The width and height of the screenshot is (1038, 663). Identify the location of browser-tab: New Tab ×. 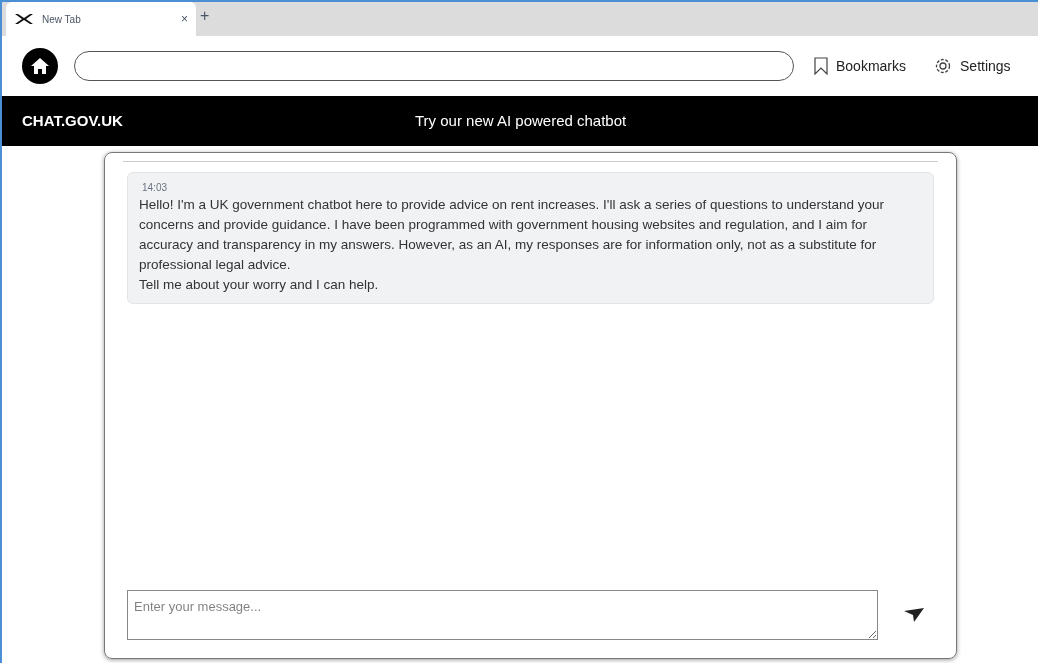
(101, 19).